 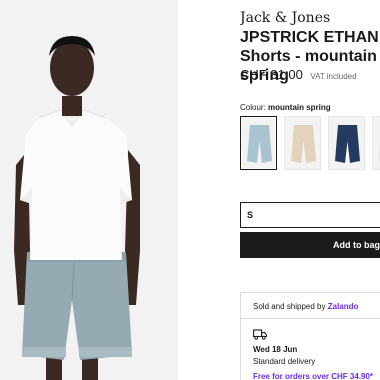 I want to click on price-row: CHF 31.00 VAT included, so click(x=298, y=75).